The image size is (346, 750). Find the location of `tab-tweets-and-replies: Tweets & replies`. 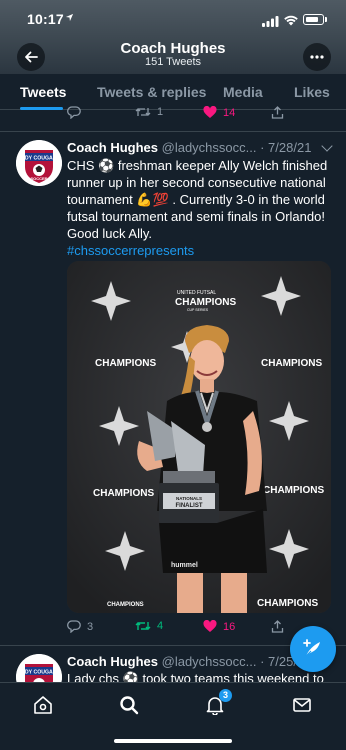

tab-tweets-and-replies: Tweets & replies is located at coordinates (151, 92).